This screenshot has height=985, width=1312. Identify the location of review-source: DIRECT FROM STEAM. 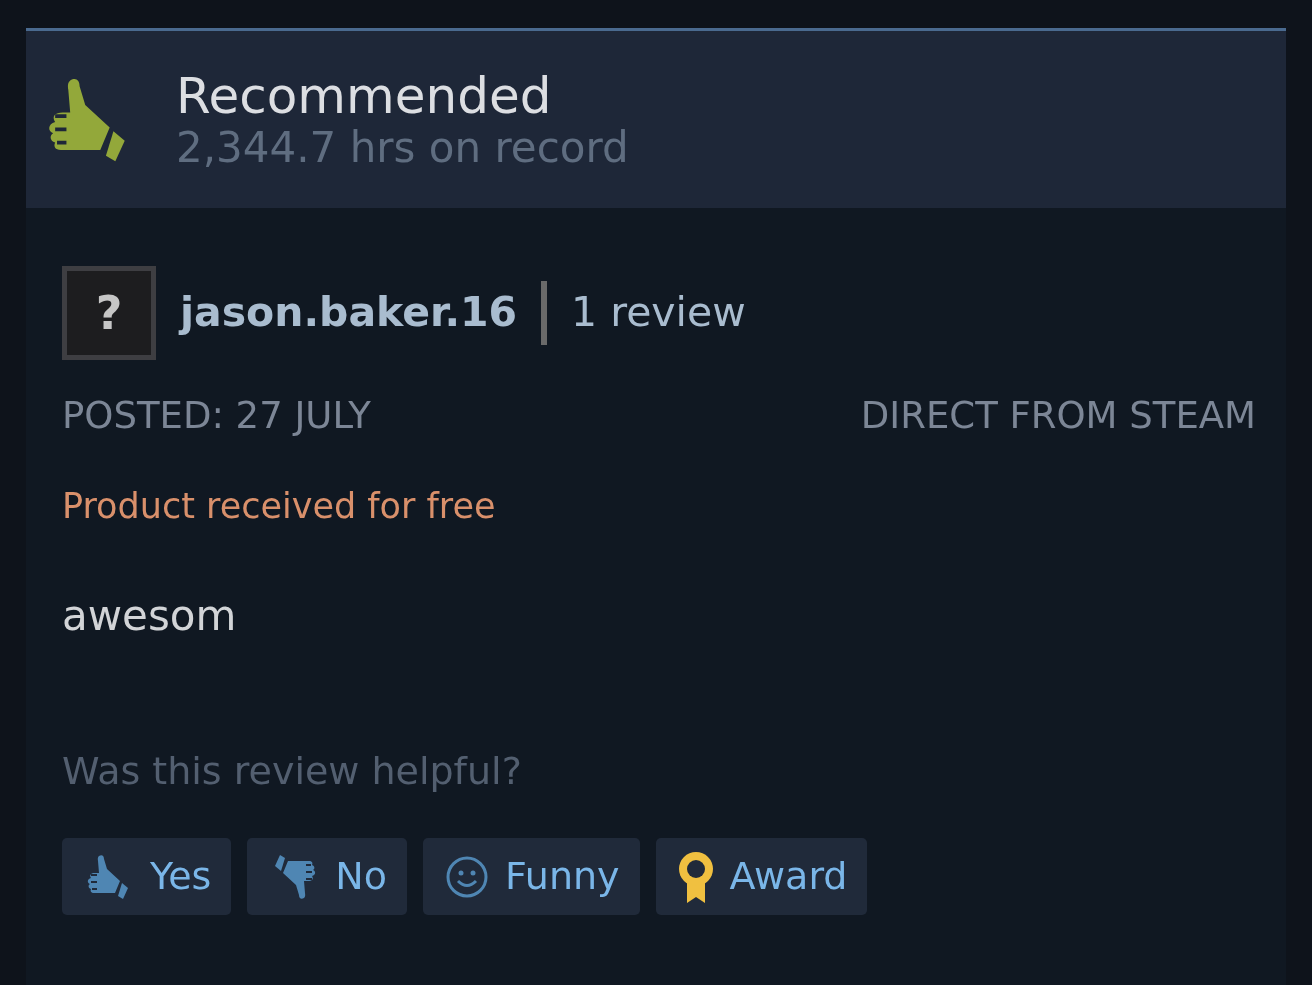
(1058, 416).